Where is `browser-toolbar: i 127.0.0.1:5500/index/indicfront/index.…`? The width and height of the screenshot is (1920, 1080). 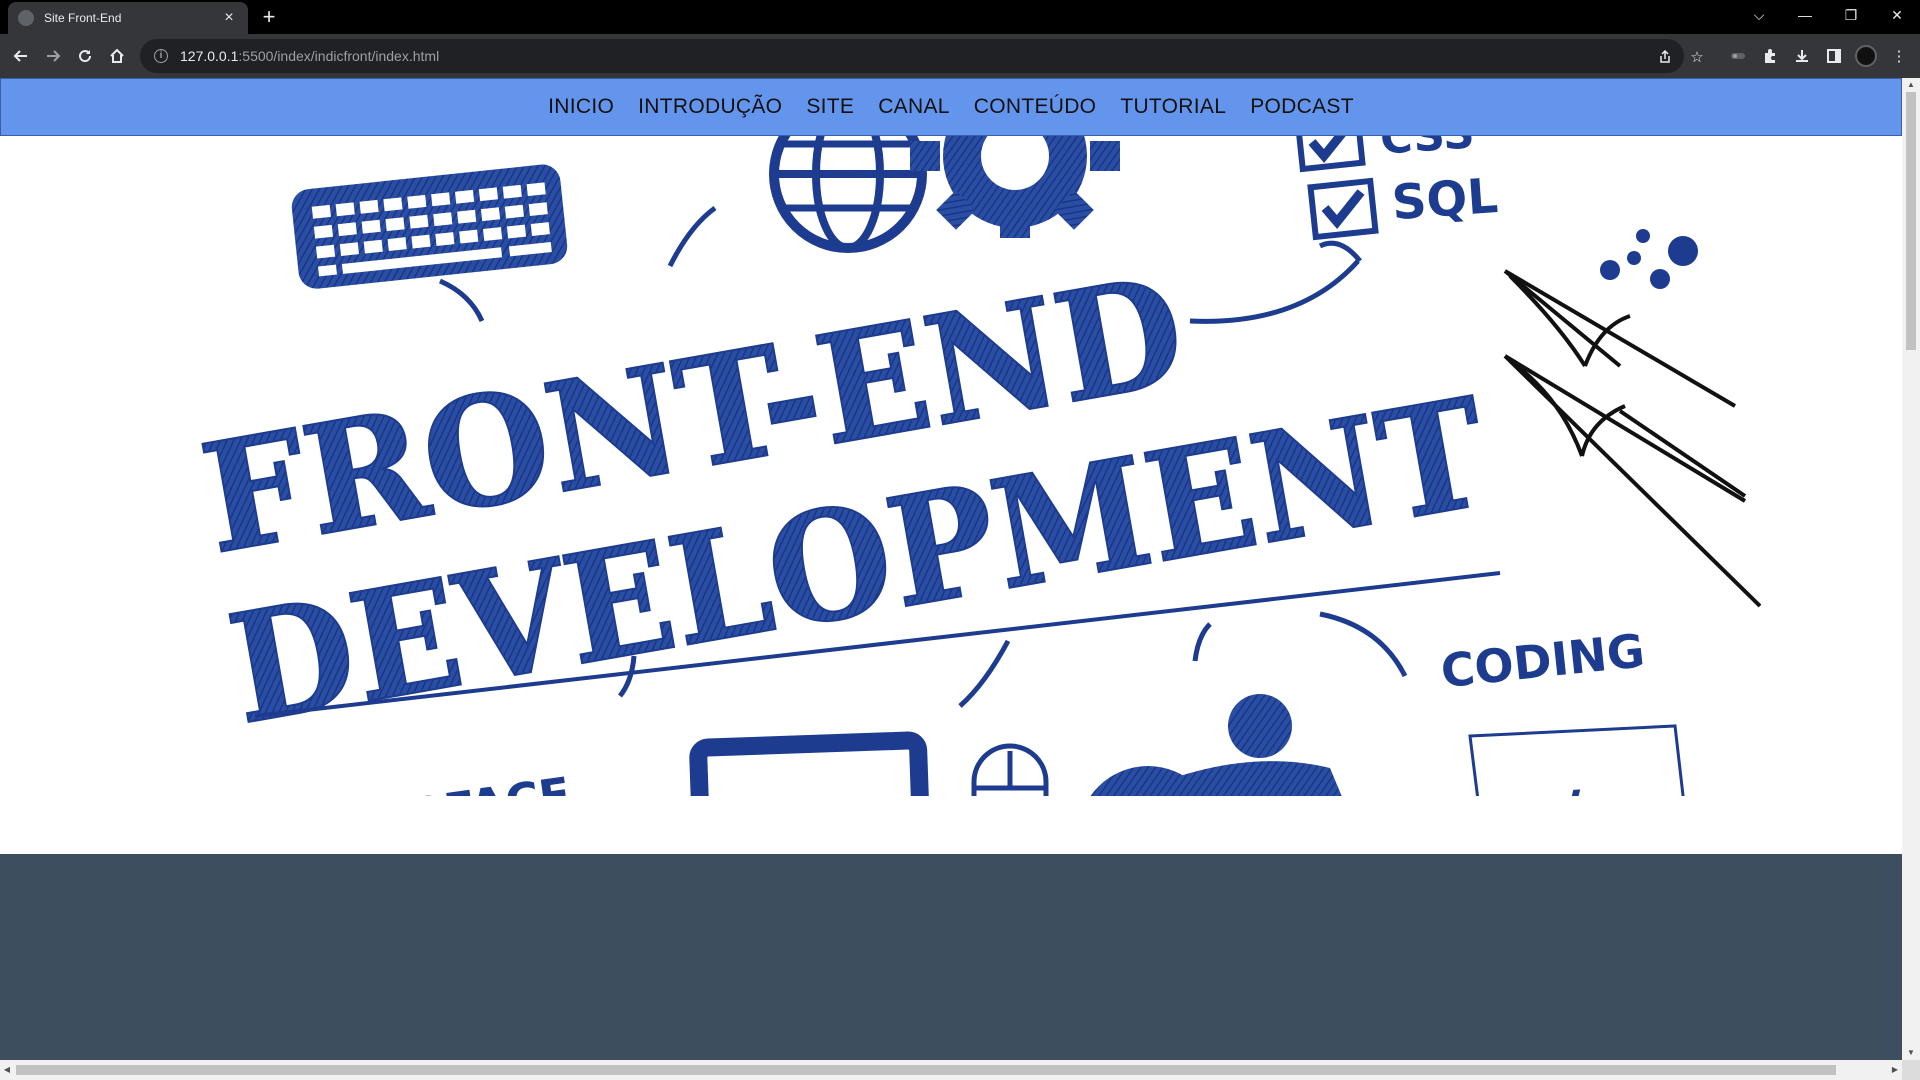
browser-toolbar: i 127.0.0.1:5500/index/indicfront/index.… is located at coordinates (960, 56).